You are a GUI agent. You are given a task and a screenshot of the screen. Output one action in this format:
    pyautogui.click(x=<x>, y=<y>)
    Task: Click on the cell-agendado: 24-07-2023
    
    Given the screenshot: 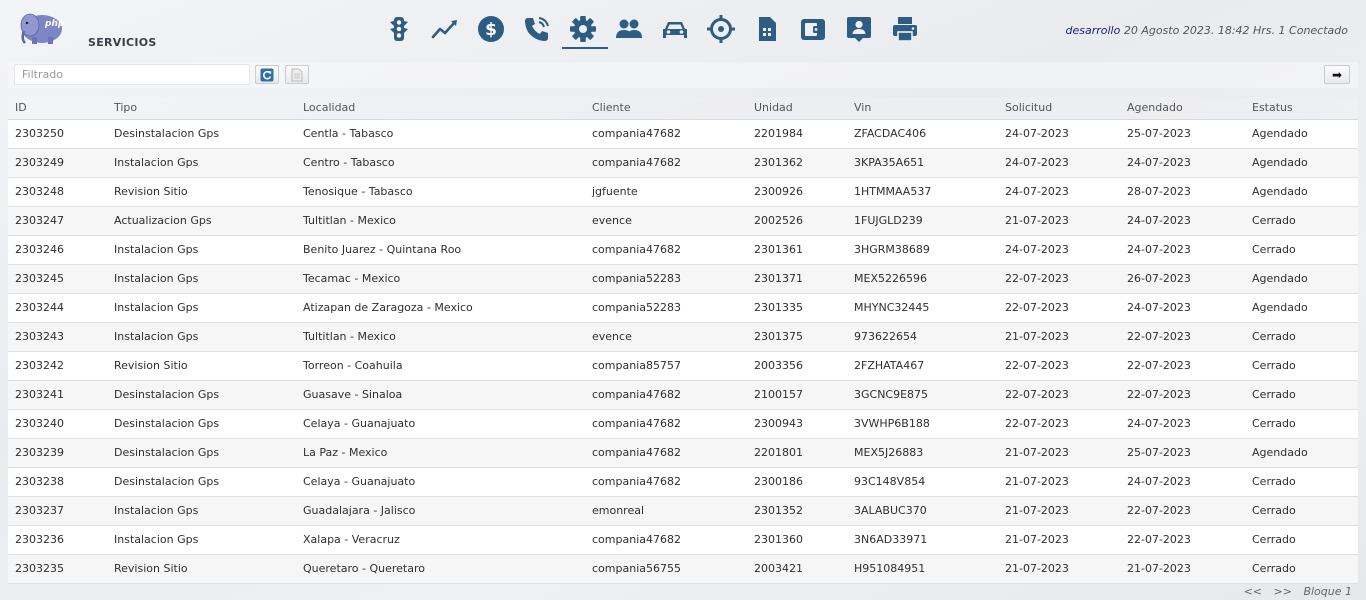 What is the action you would take?
    pyautogui.click(x=1182, y=163)
    